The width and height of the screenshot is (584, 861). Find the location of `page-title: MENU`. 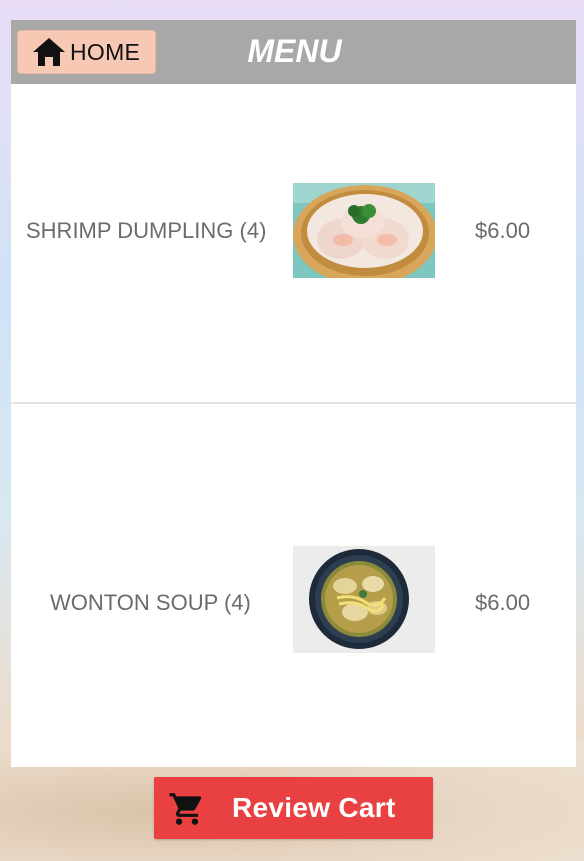

page-title: MENU is located at coordinates (294, 51).